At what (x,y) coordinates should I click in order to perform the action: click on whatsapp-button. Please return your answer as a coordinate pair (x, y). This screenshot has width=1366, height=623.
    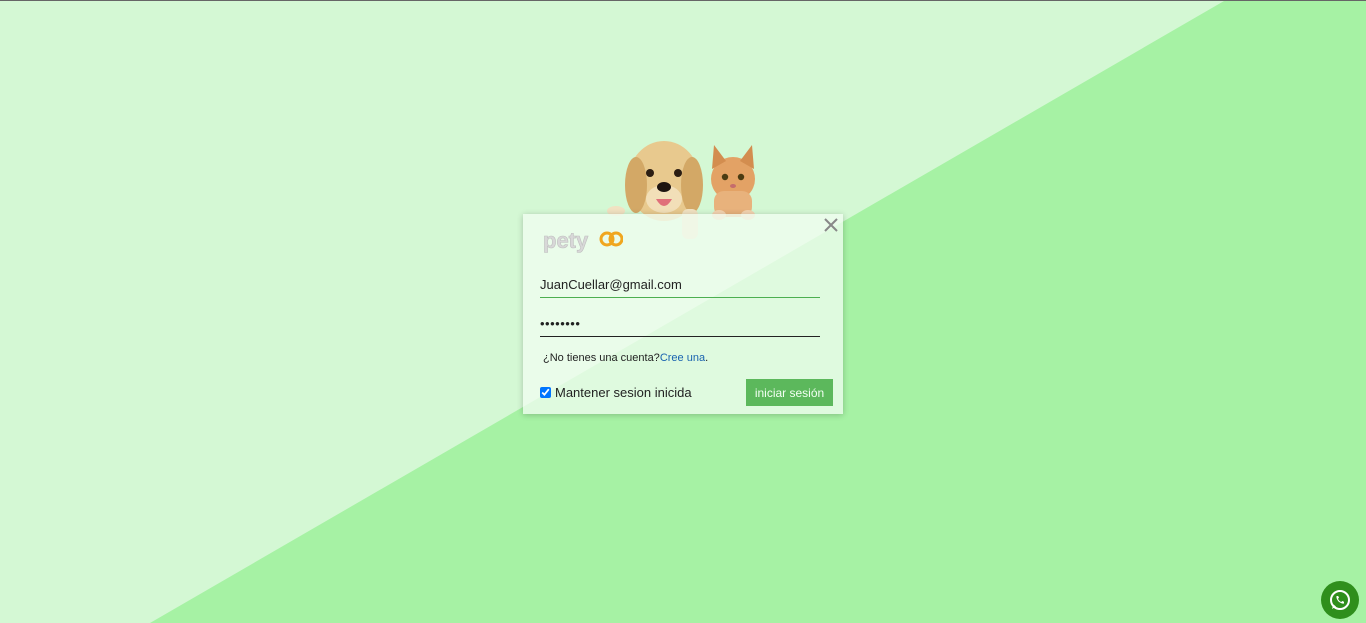
    Looking at the image, I should click on (1340, 600).